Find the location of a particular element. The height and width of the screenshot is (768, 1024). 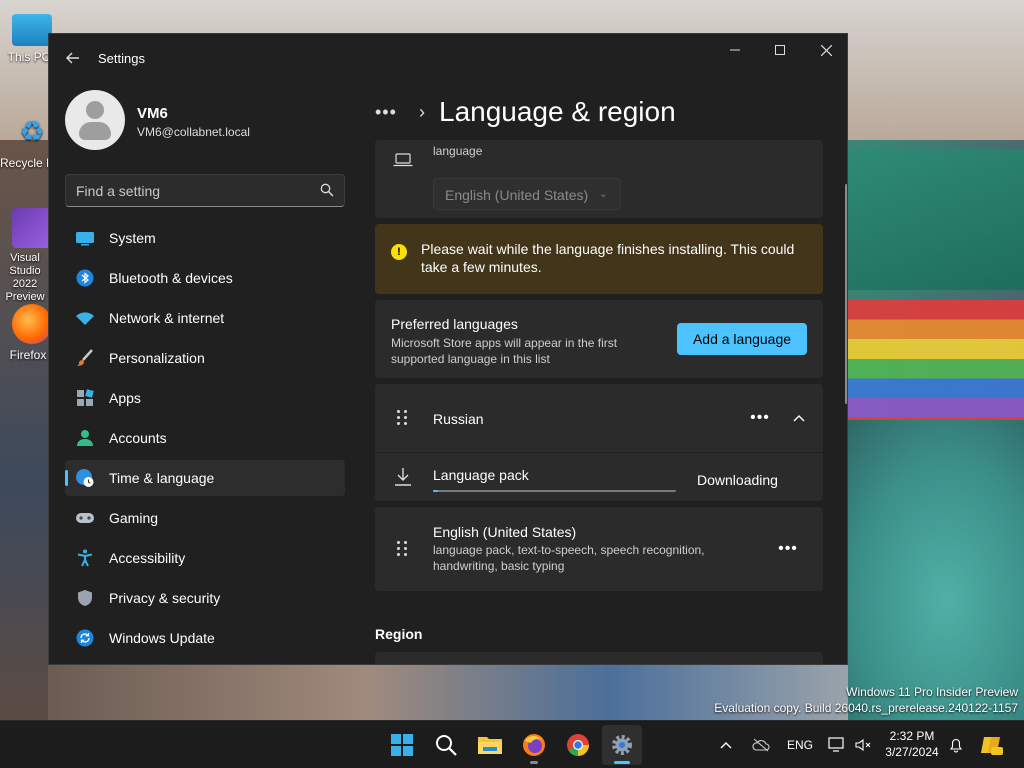

sidebar-item-gaming: Gaming is located at coordinates (205, 518).